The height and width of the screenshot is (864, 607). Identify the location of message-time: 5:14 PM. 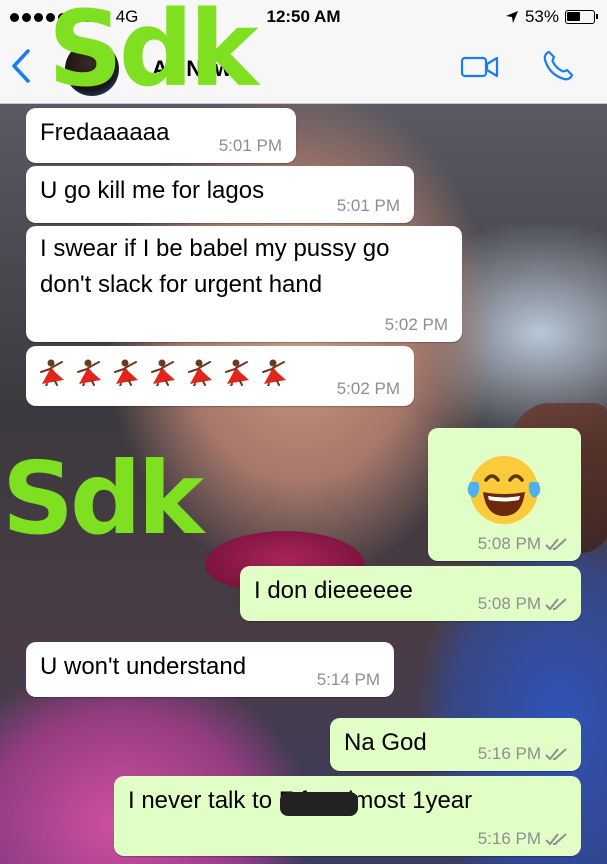
(348, 679).